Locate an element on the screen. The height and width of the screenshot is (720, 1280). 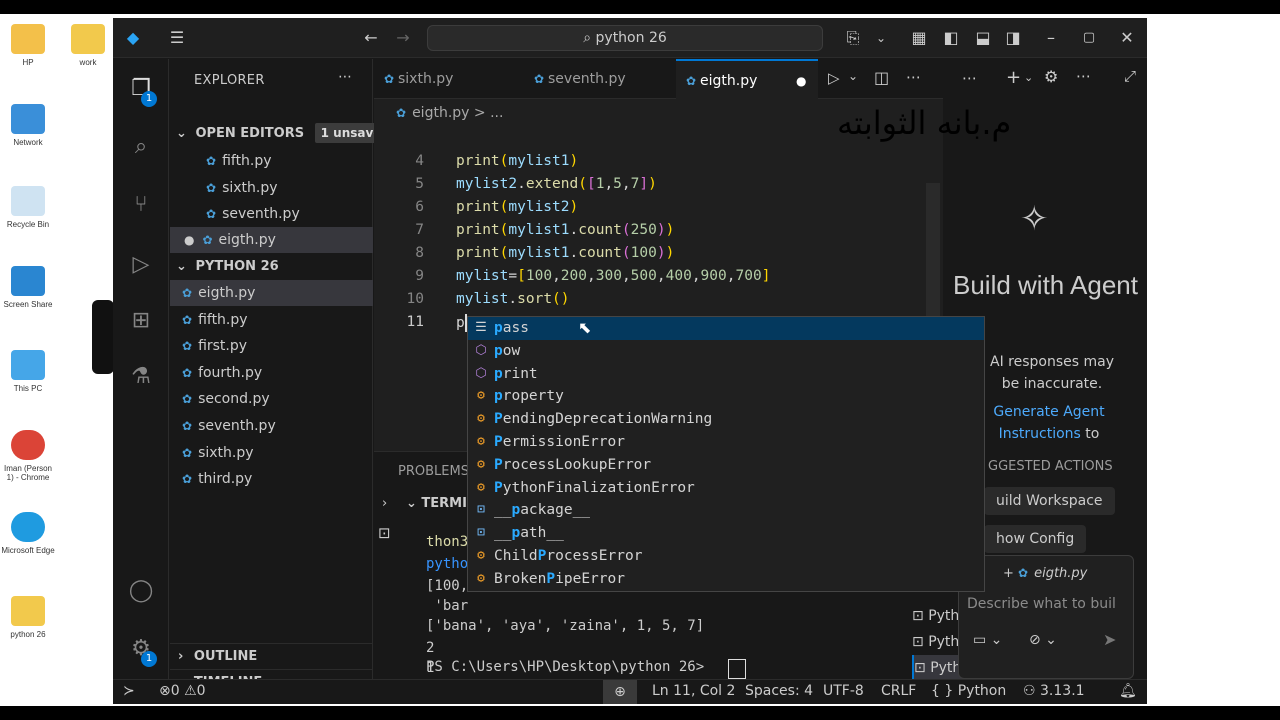
close-icon: ✕ is located at coordinates (1127, 38).